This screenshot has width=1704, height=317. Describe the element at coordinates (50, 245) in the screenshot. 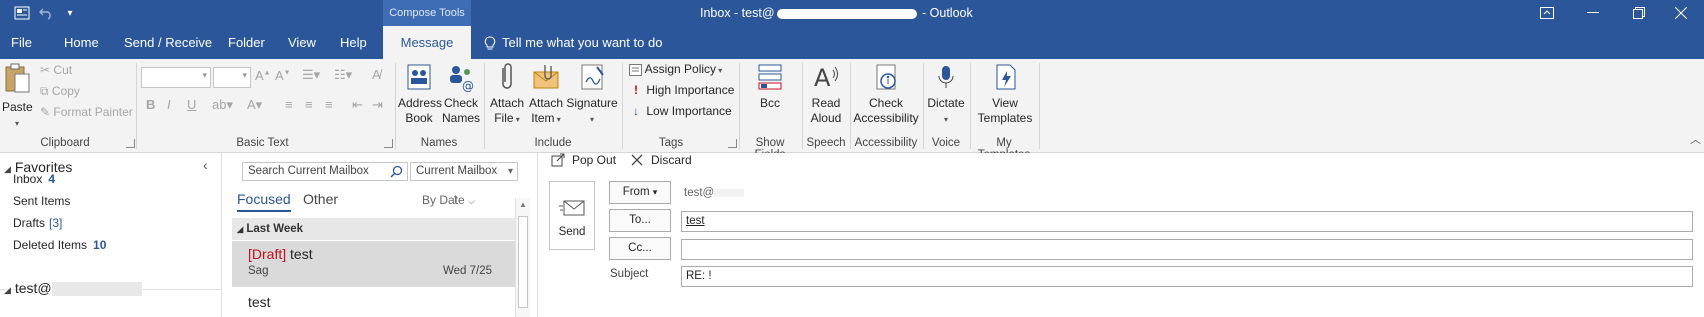

I see `folder-label: Deleted Items` at that location.